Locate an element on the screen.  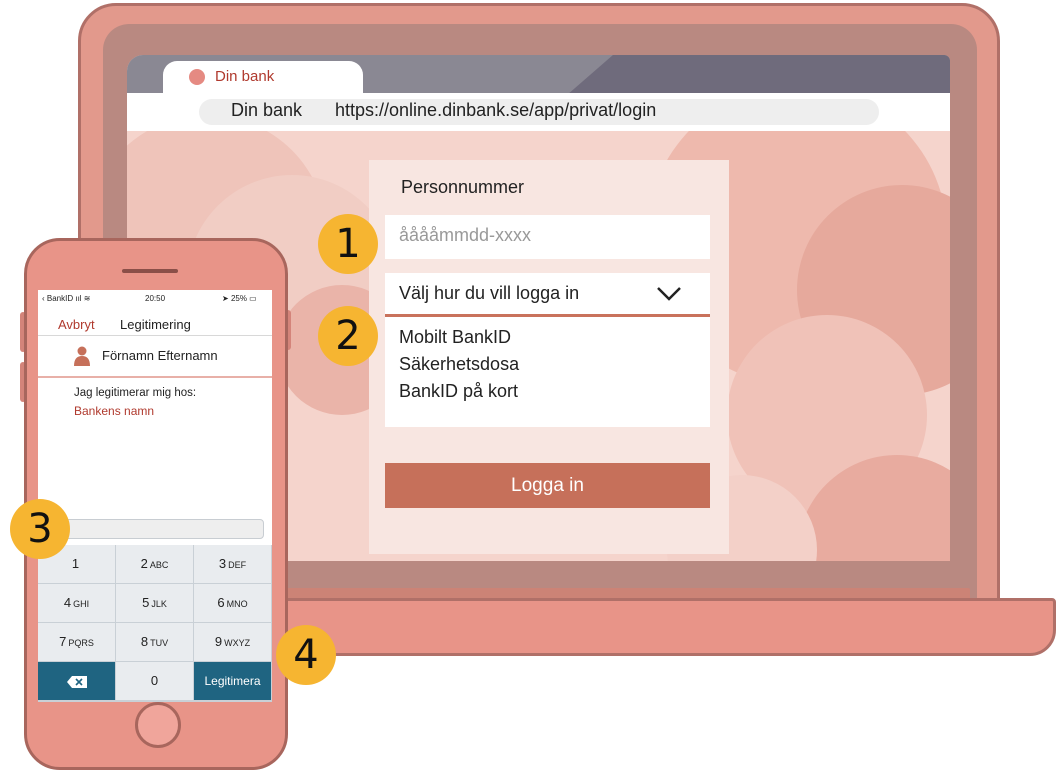
menu-item-sakerhetsdosa: Säkerhetsdosa is located at coordinates (459, 364).